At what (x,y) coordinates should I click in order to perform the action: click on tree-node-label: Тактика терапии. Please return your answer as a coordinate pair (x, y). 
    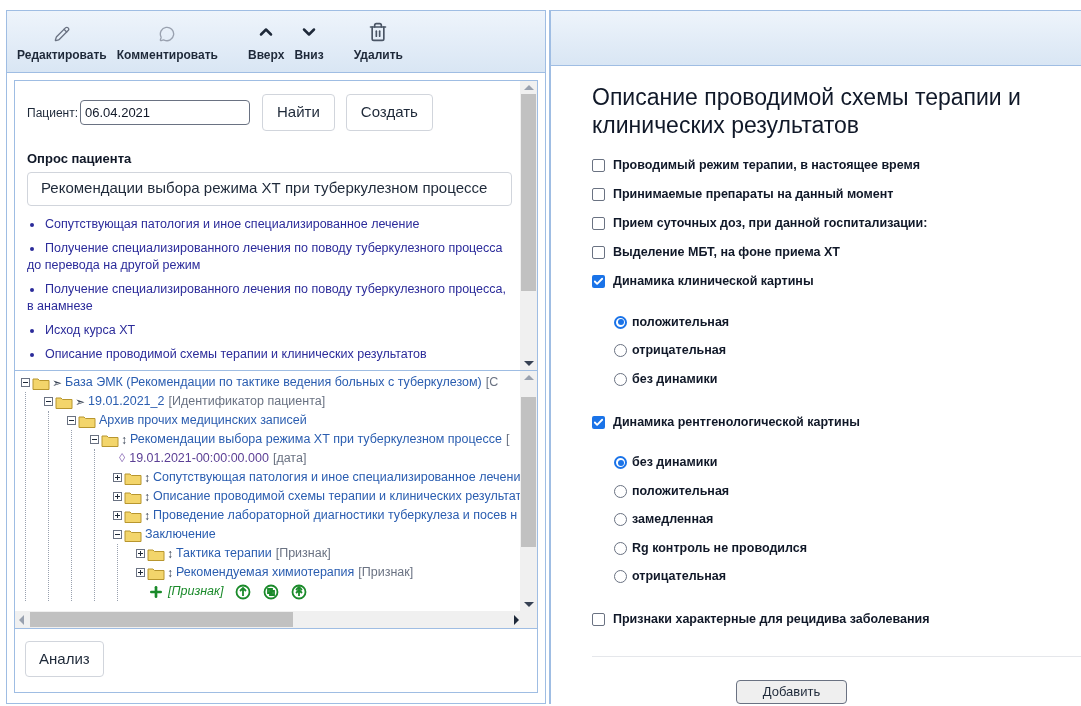
    Looking at the image, I should click on (224, 553).